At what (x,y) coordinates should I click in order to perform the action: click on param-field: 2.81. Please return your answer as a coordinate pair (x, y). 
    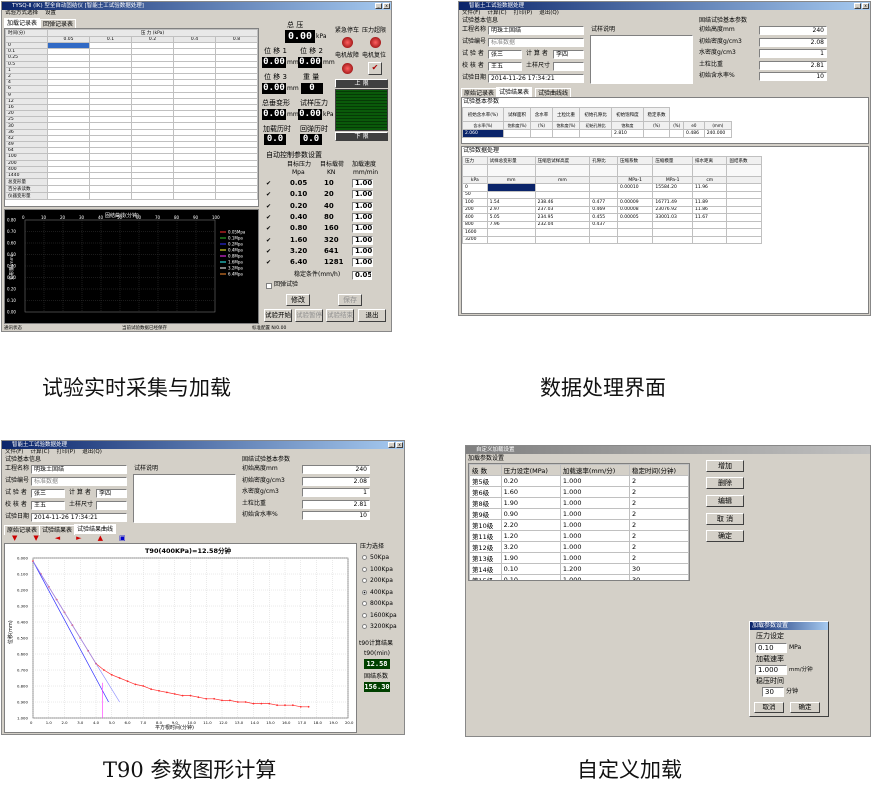
    Looking at the image, I should click on (336, 504).